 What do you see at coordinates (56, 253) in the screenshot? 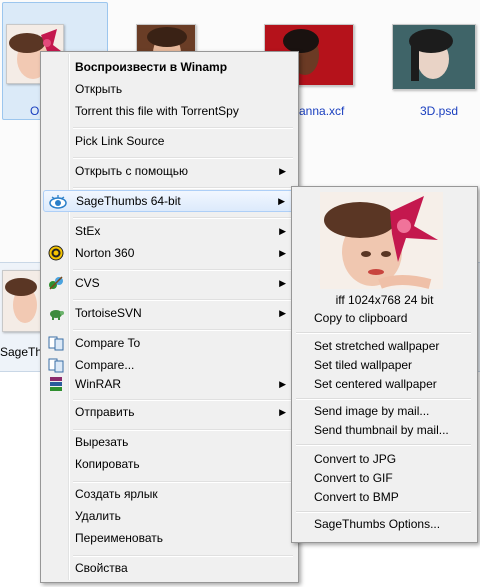
I see `norton-icon` at bounding box center [56, 253].